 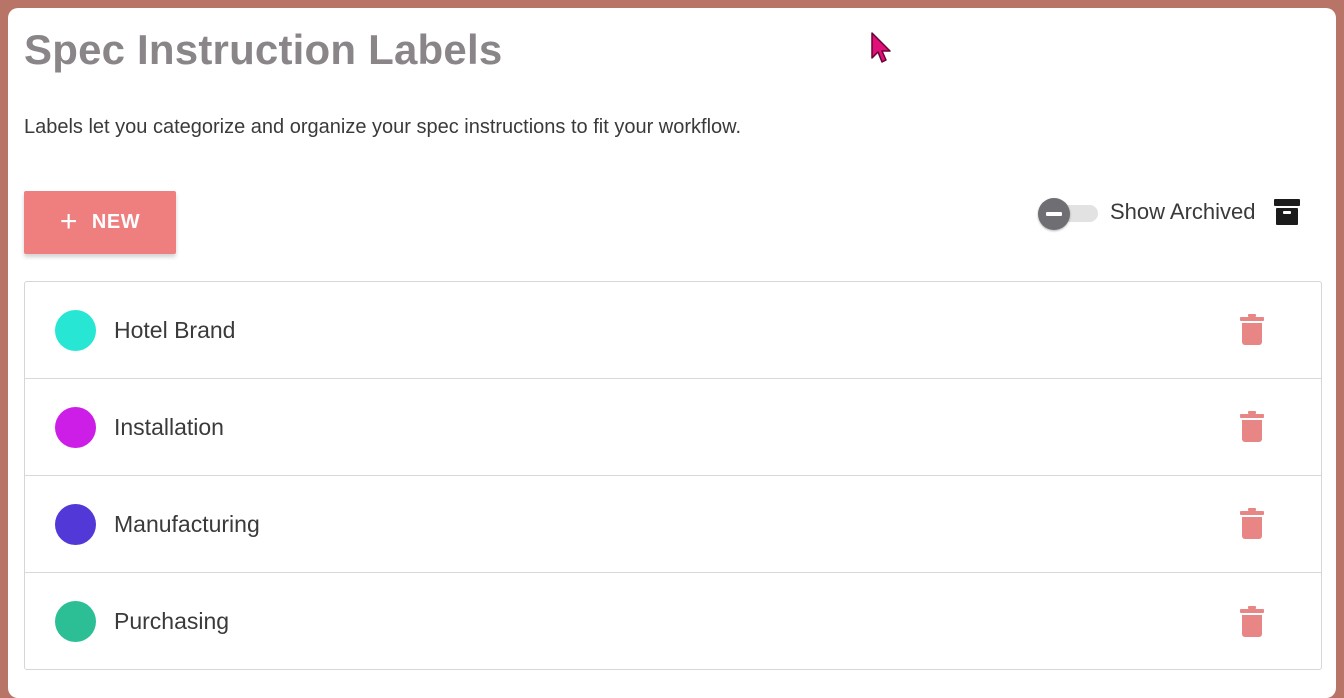 I want to click on show-archived-control: Show Archived, so click(x=1169, y=212).